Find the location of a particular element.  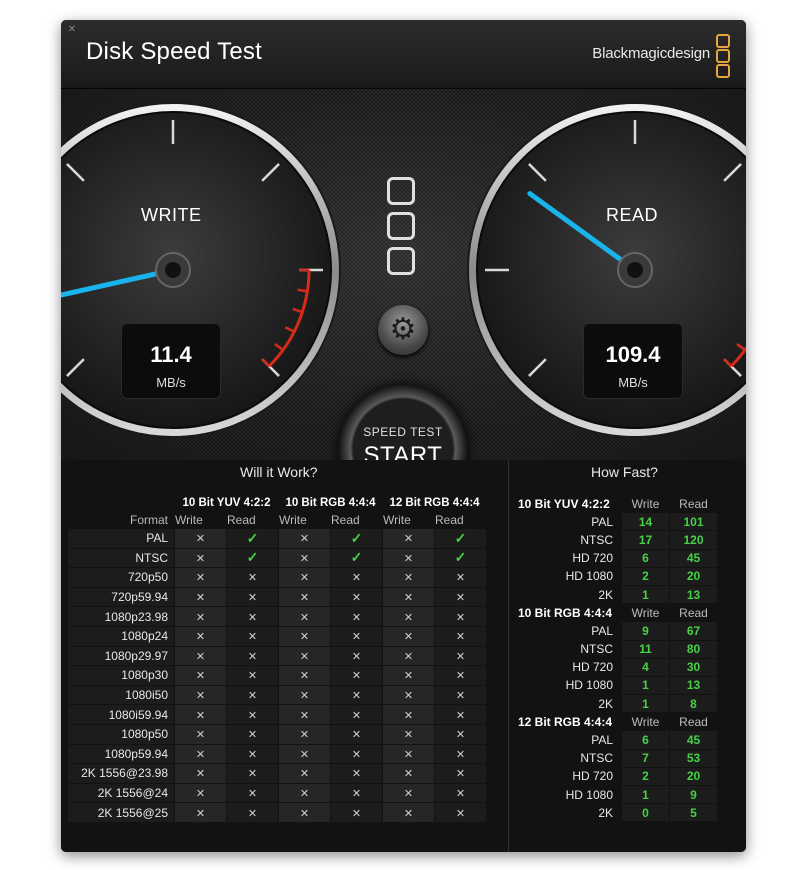

format-label: 720p50 is located at coordinates (121, 577).